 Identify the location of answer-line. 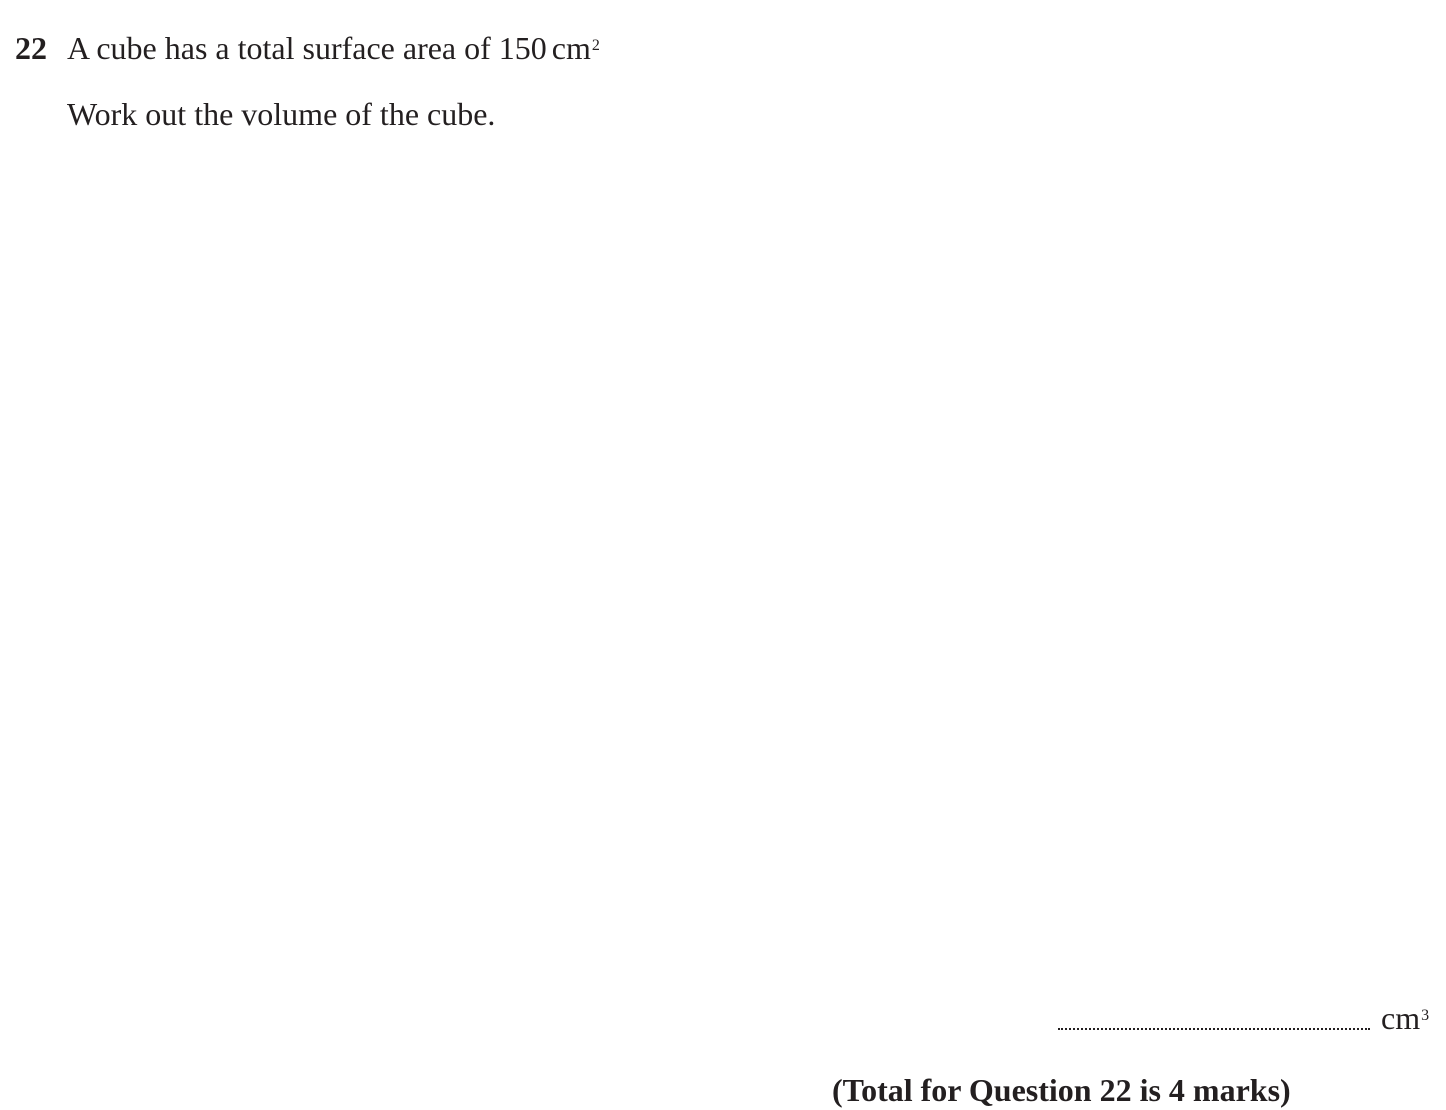
(1214, 1029).